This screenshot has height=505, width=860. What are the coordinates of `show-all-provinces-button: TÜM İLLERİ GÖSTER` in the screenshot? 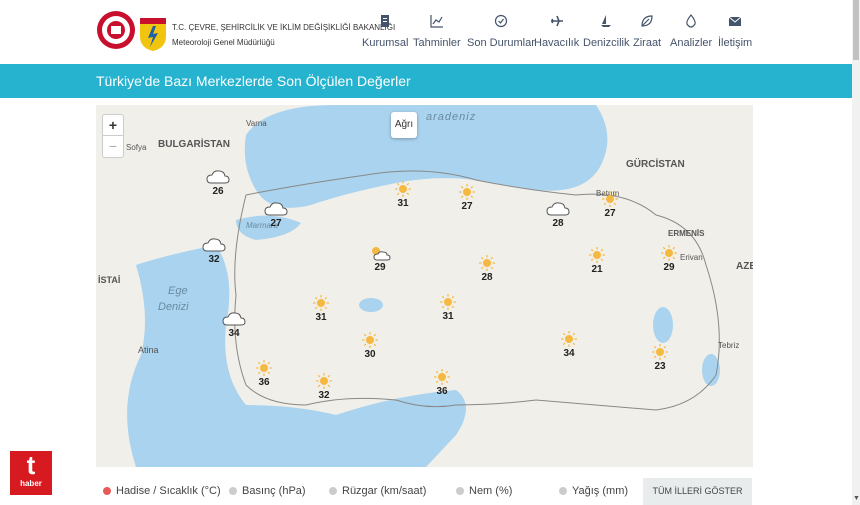 It's located at (697, 491).